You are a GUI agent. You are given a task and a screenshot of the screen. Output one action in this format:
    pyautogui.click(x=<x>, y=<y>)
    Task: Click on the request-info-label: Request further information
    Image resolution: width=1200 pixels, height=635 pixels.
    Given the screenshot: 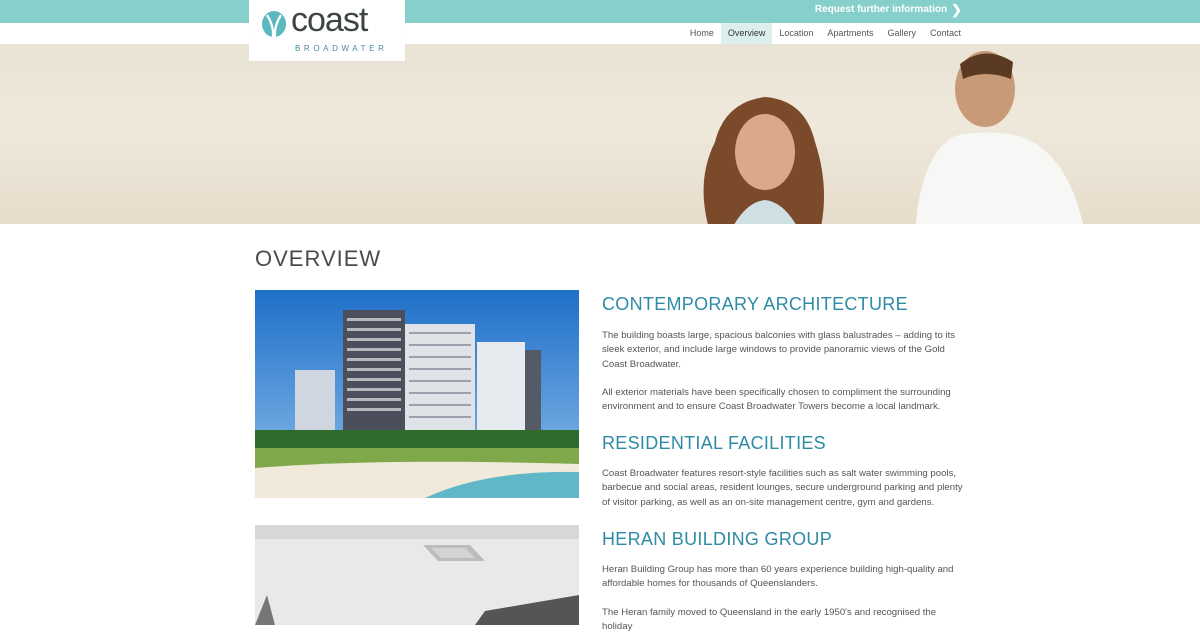 What is the action you would take?
    pyautogui.click(x=881, y=9)
    